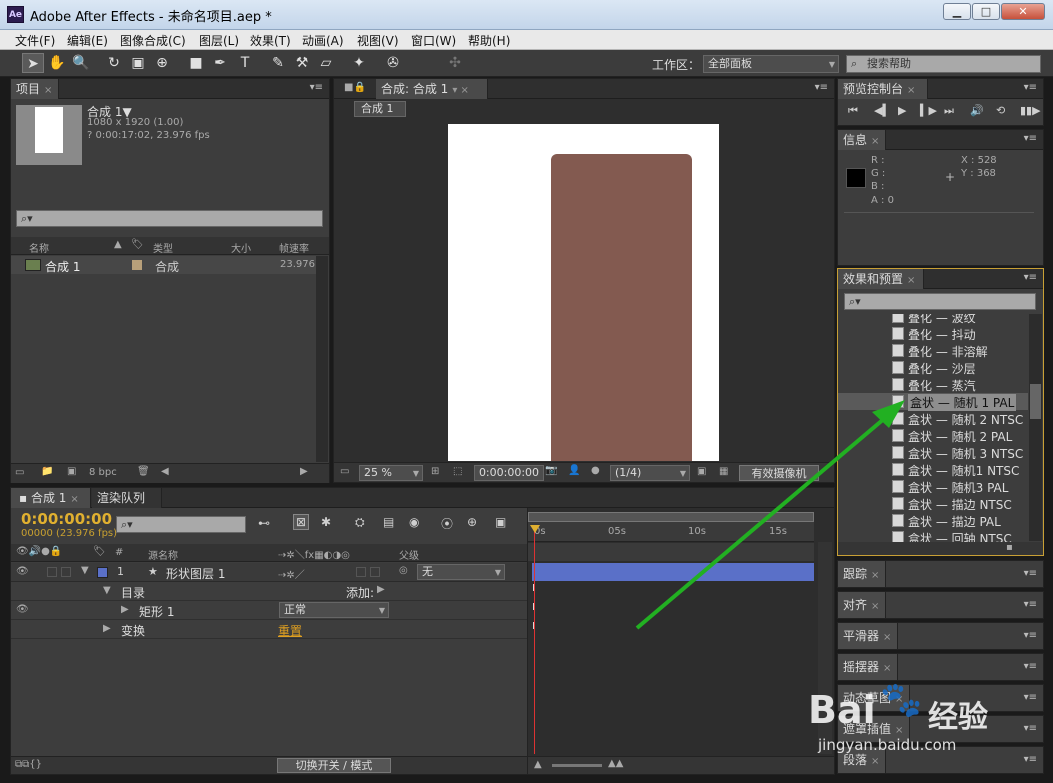 The image size is (1053, 783). I want to click on label-tag-icon: 🏷, so click(99, 551).